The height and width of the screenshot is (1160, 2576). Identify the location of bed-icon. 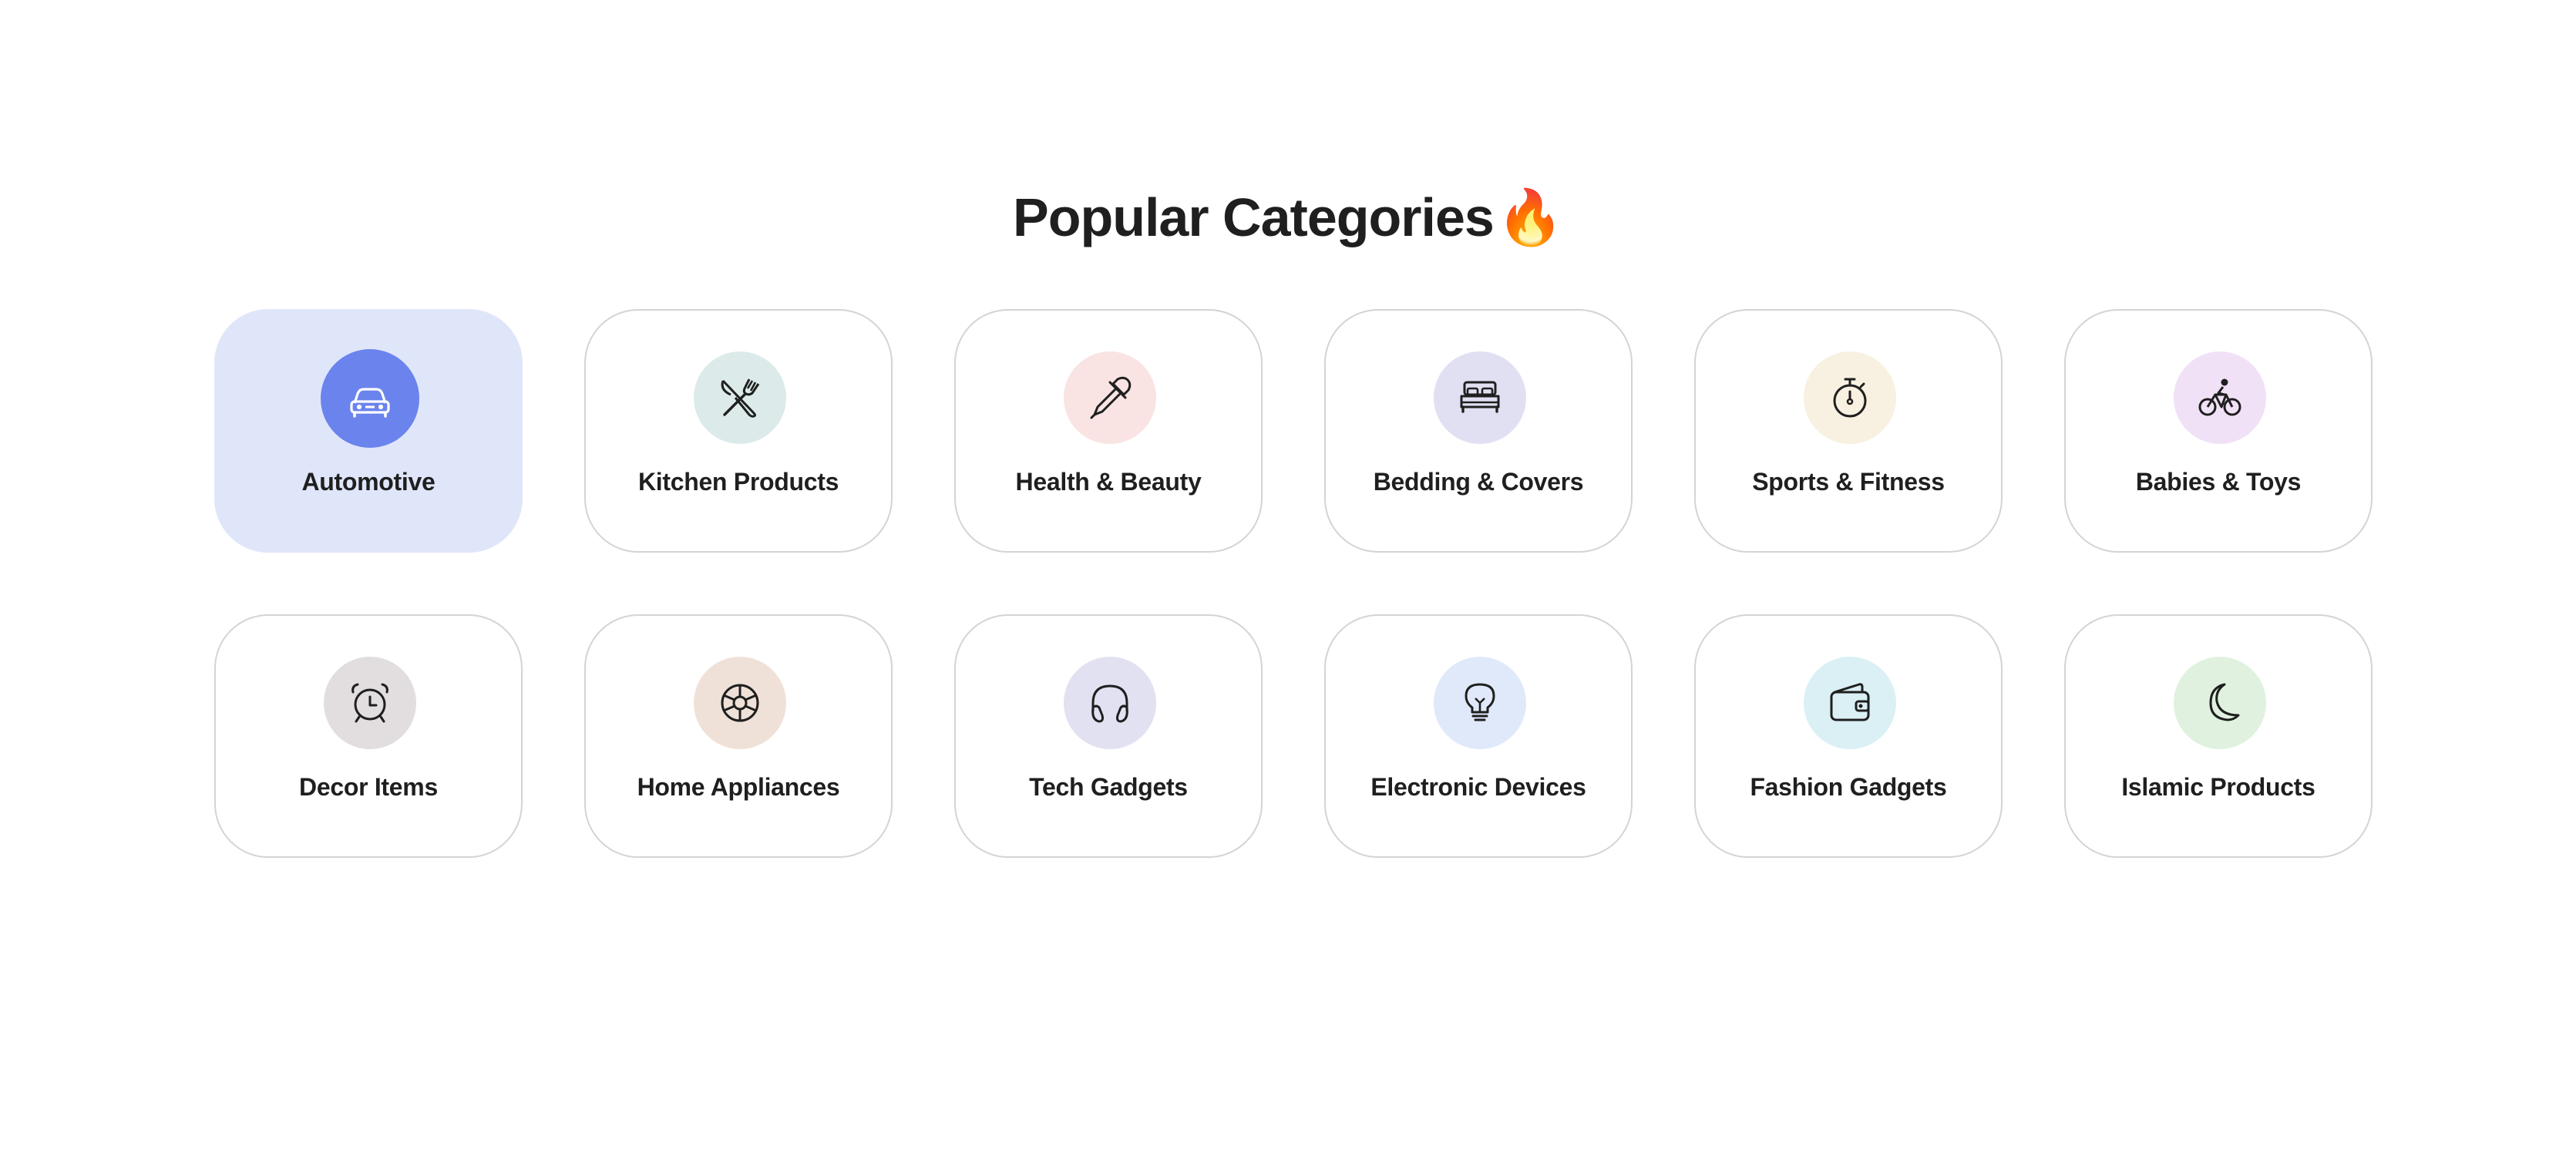
(1480, 398).